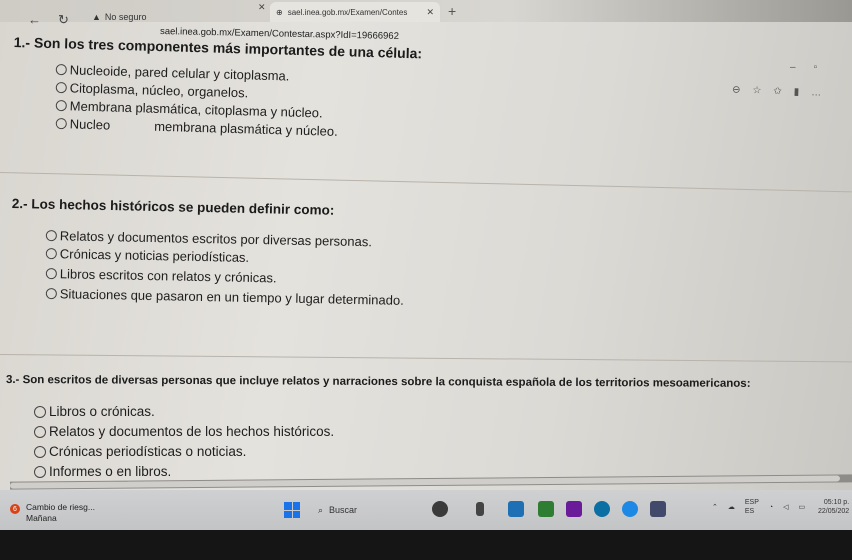 The width and height of the screenshot is (852, 560). I want to click on weather-alert-badge: 6, so click(15, 509).